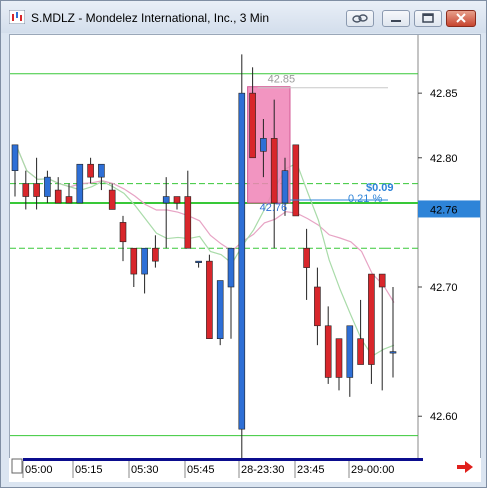  I want to click on link-icon, so click(360, 18).